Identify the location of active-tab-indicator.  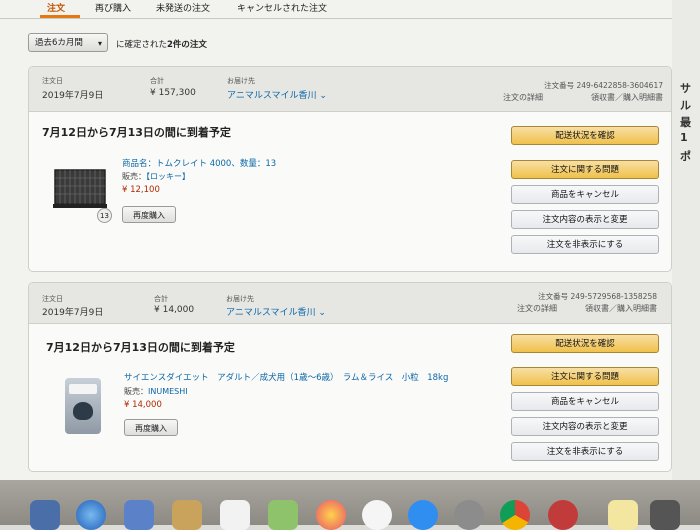
(60, 16).